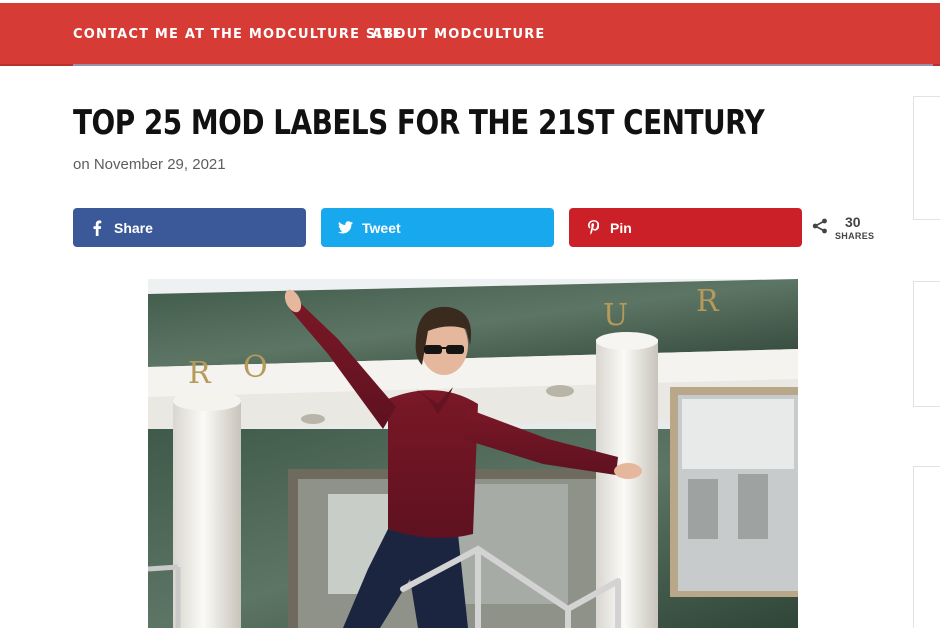  I want to click on pinterest-icon, so click(593, 227).